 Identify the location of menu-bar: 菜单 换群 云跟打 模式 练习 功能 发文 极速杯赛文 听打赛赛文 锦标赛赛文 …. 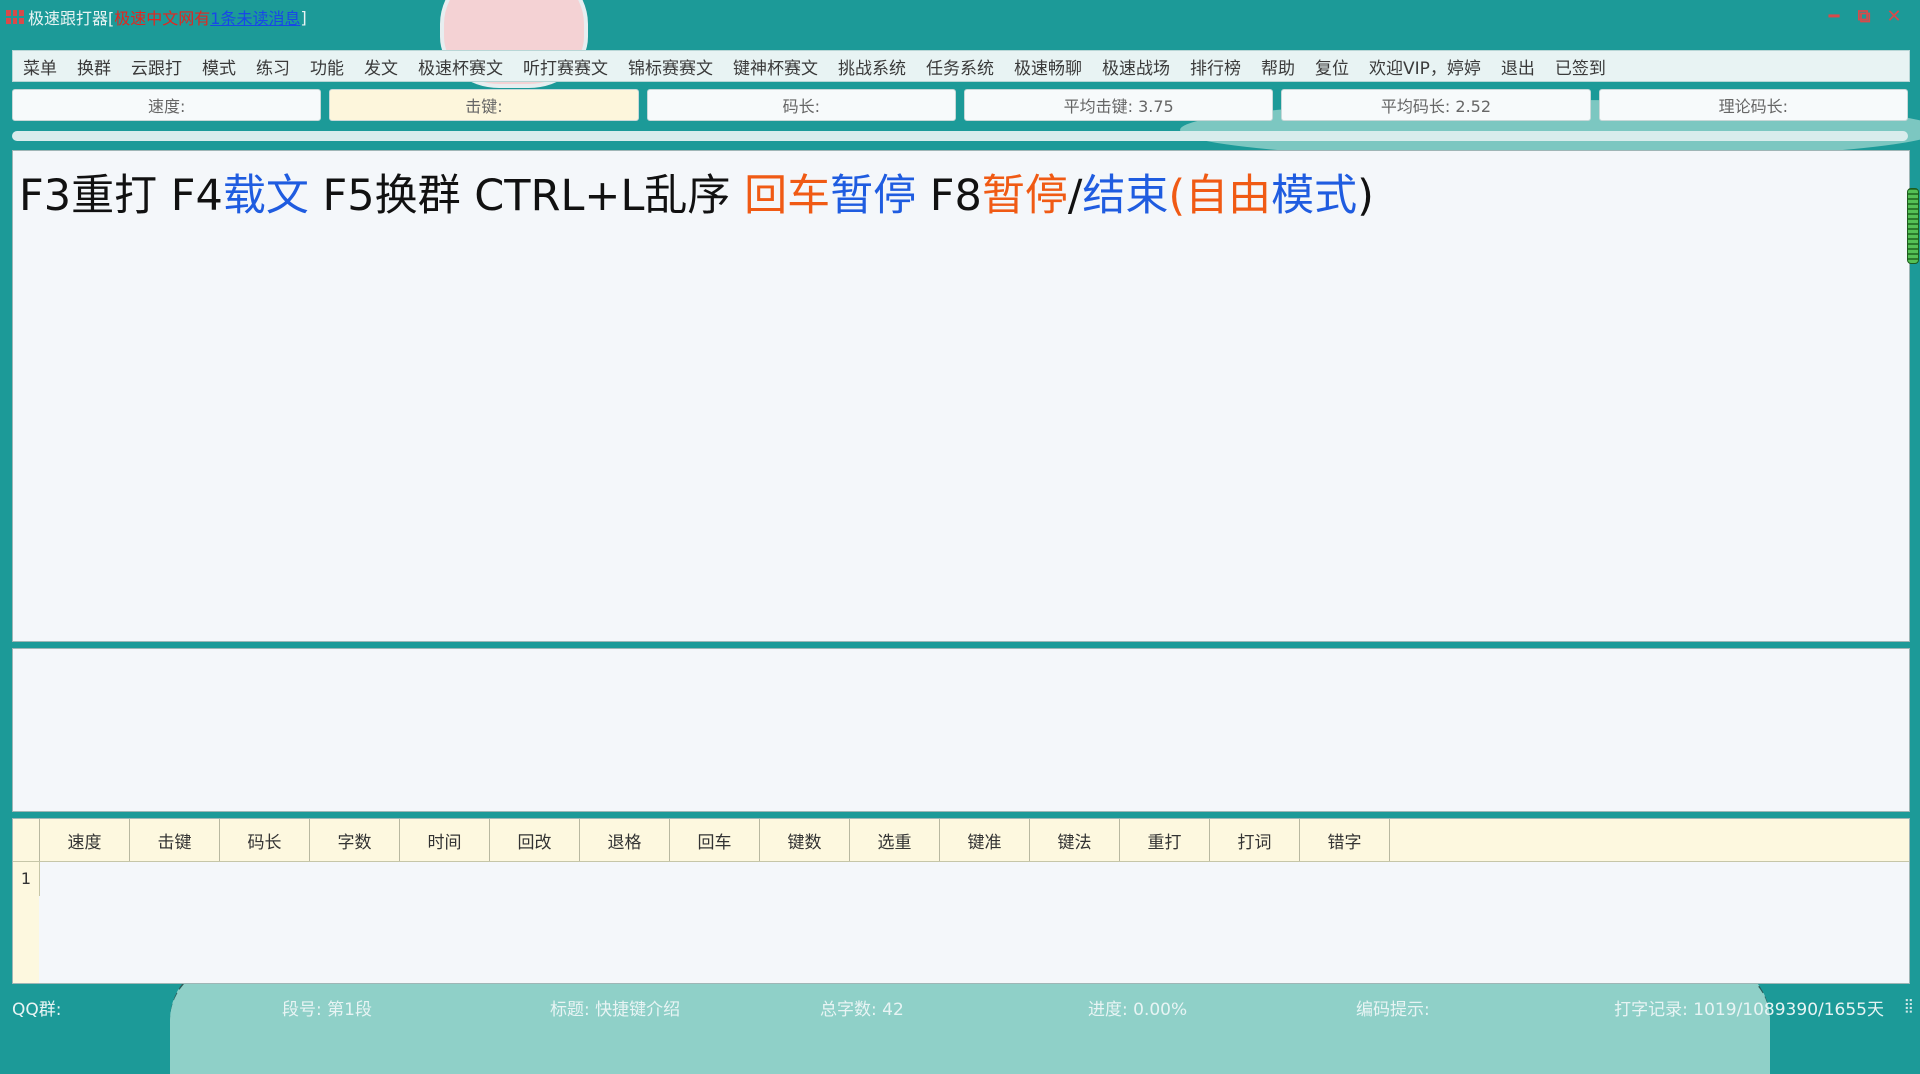
(961, 66).